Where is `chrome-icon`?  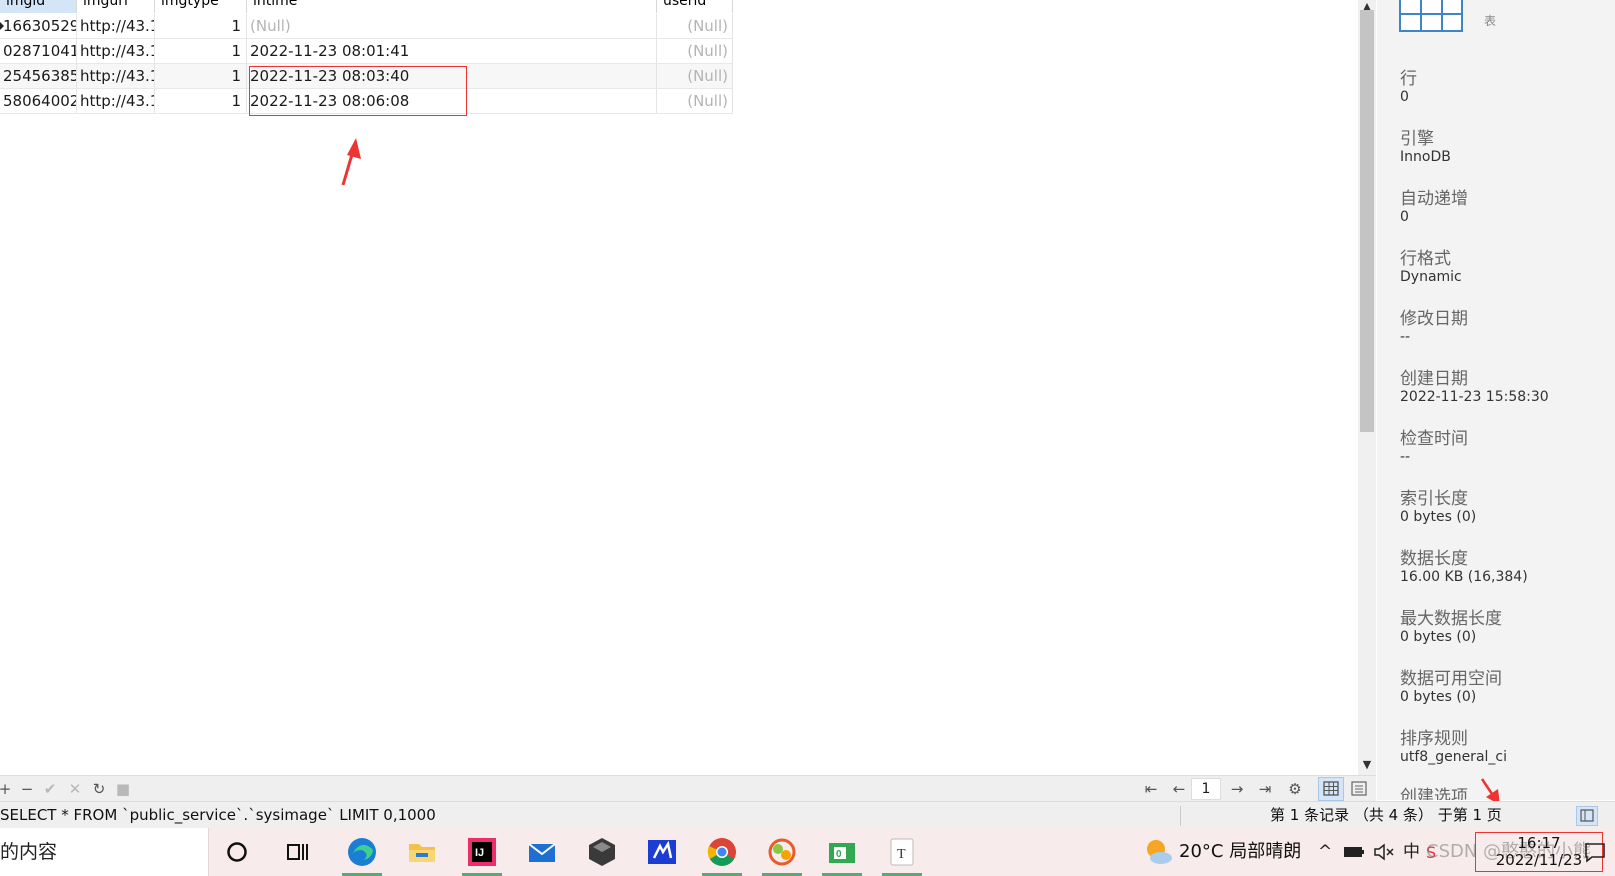
chrome-icon is located at coordinates (721, 852).